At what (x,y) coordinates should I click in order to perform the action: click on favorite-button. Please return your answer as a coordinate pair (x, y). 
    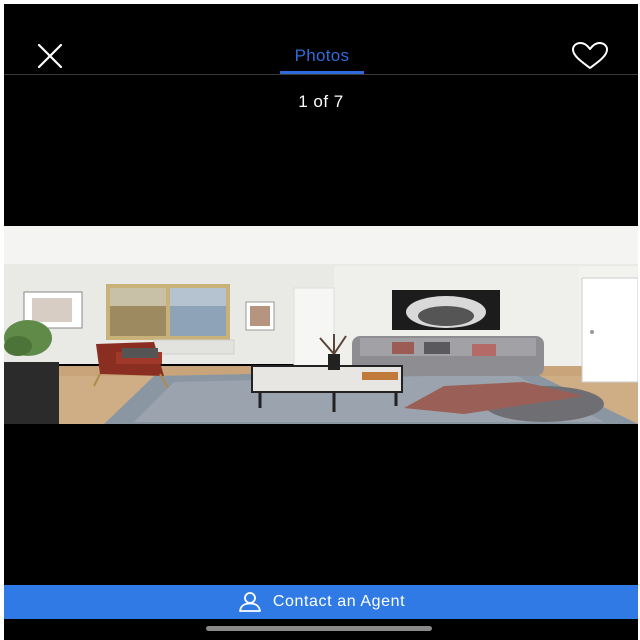
    Looking at the image, I should click on (590, 58).